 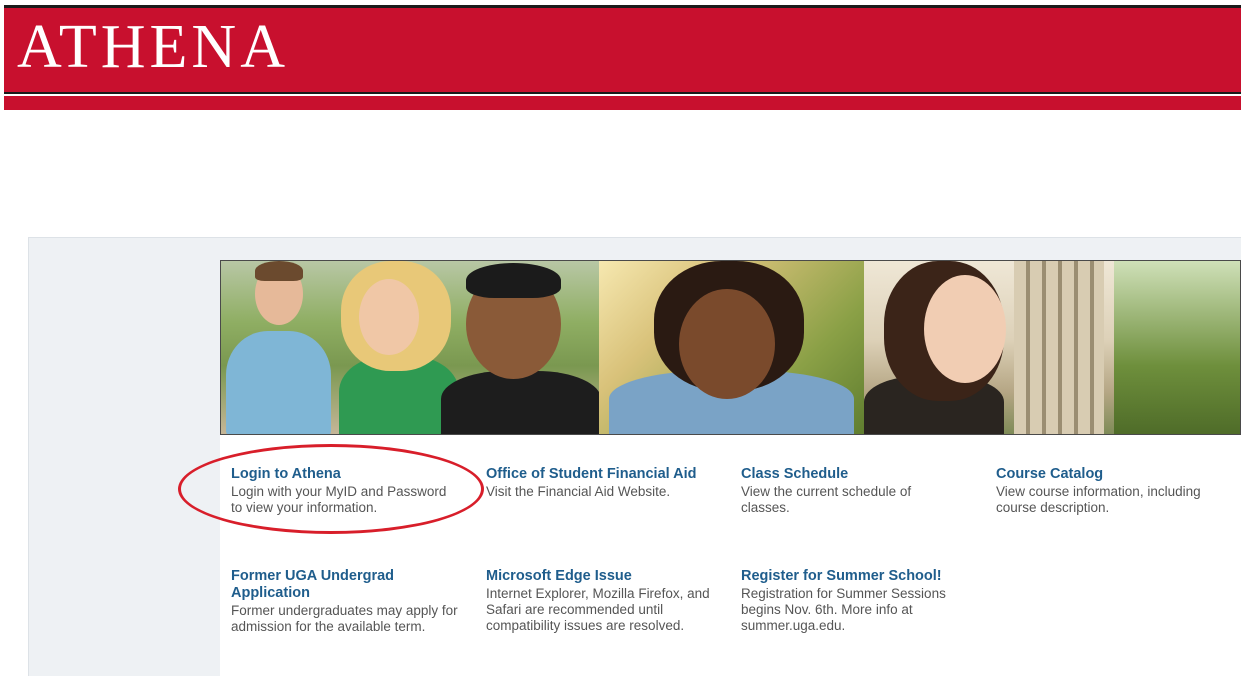 What do you see at coordinates (326, 585) in the screenshot?
I see `former-undergrad-link: Former UGA Undergrad Application` at bounding box center [326, 585].